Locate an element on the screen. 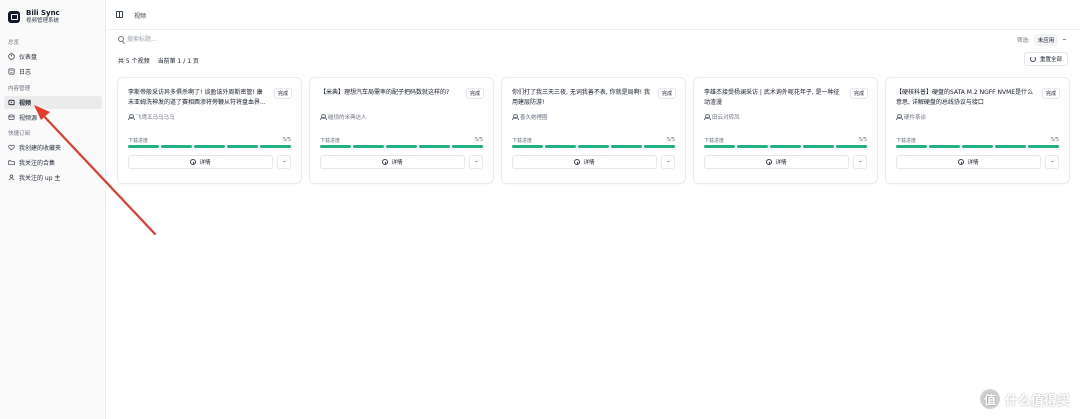 This screenshot has width=1080, height=419. sidebar-item-label: 视频源 is located at coordinates (28, 118).